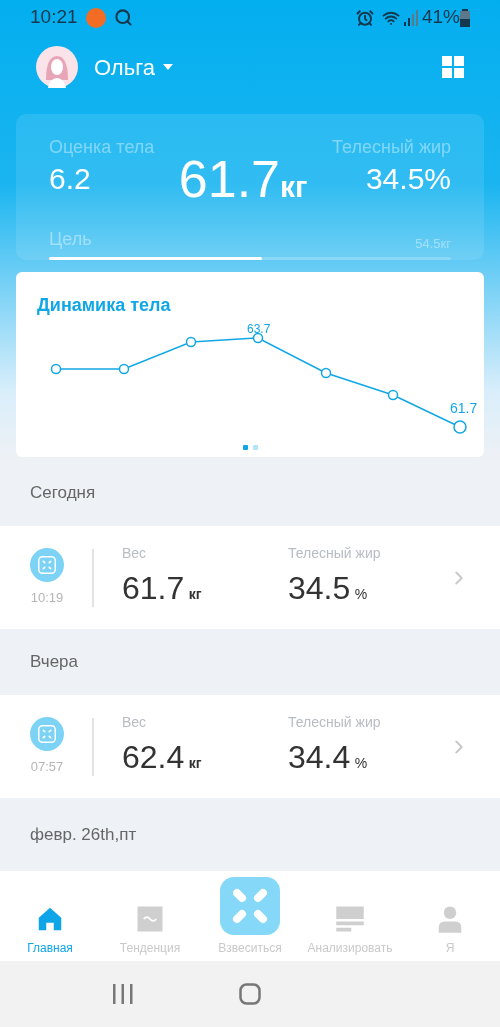 Image resolution: width=500 pixels, height=1027 pixels. Describe the element at coordinates (150, 919) in the screenshot. I see `wave-icon` at that location.